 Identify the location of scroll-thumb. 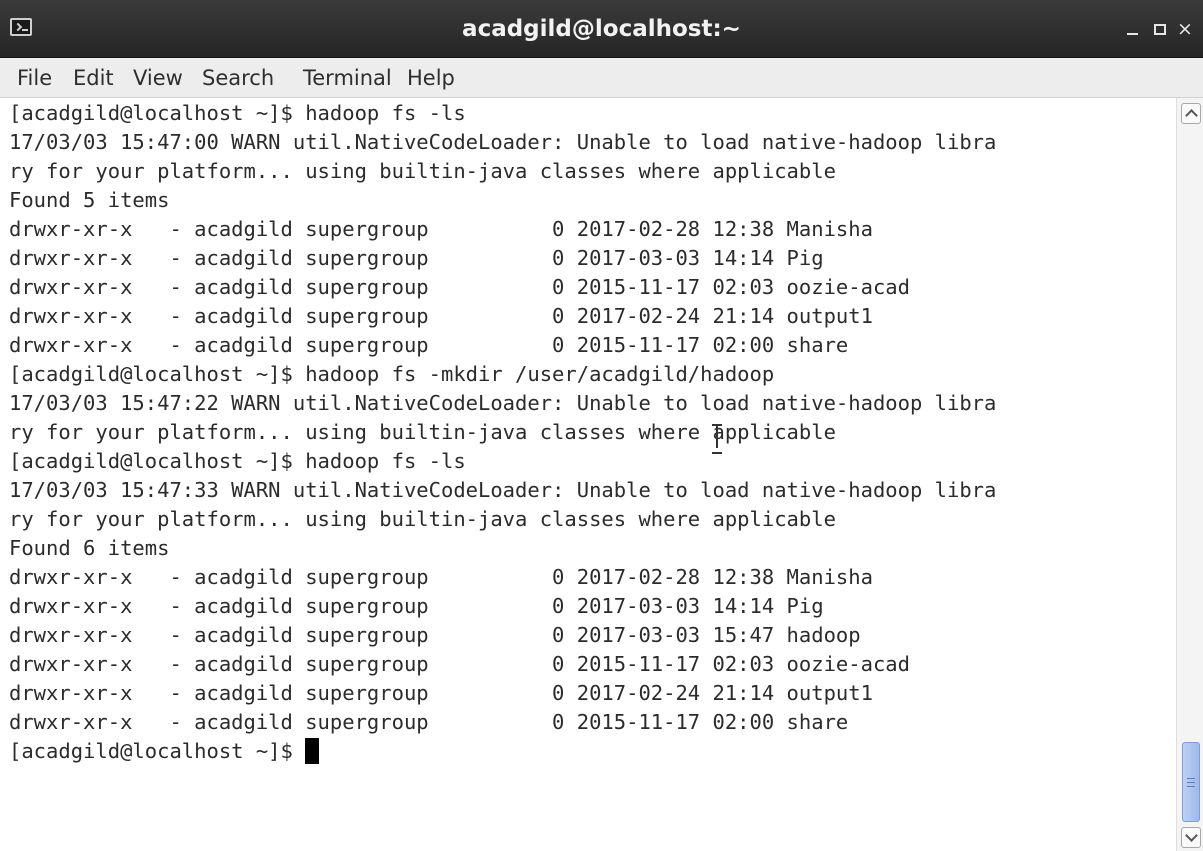
(1191, 782).